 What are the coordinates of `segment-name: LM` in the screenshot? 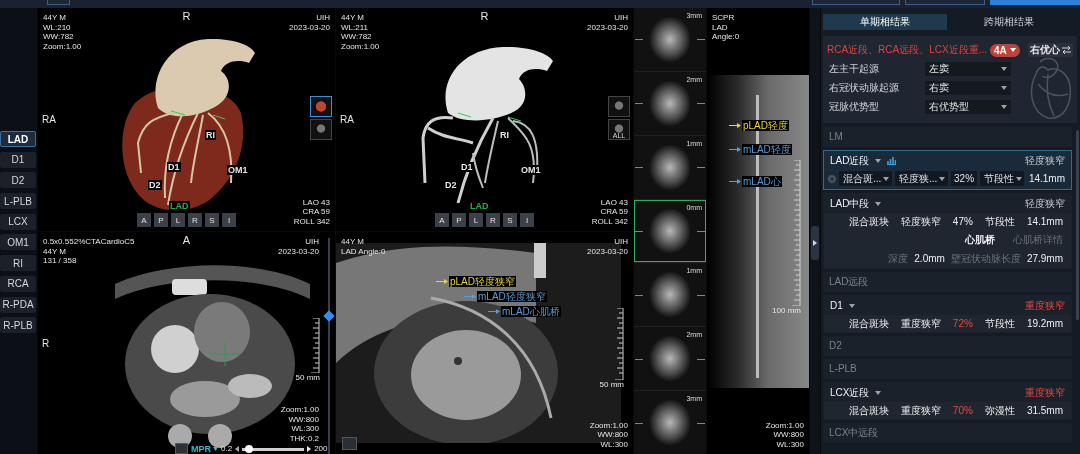 It's located at (836, 137).